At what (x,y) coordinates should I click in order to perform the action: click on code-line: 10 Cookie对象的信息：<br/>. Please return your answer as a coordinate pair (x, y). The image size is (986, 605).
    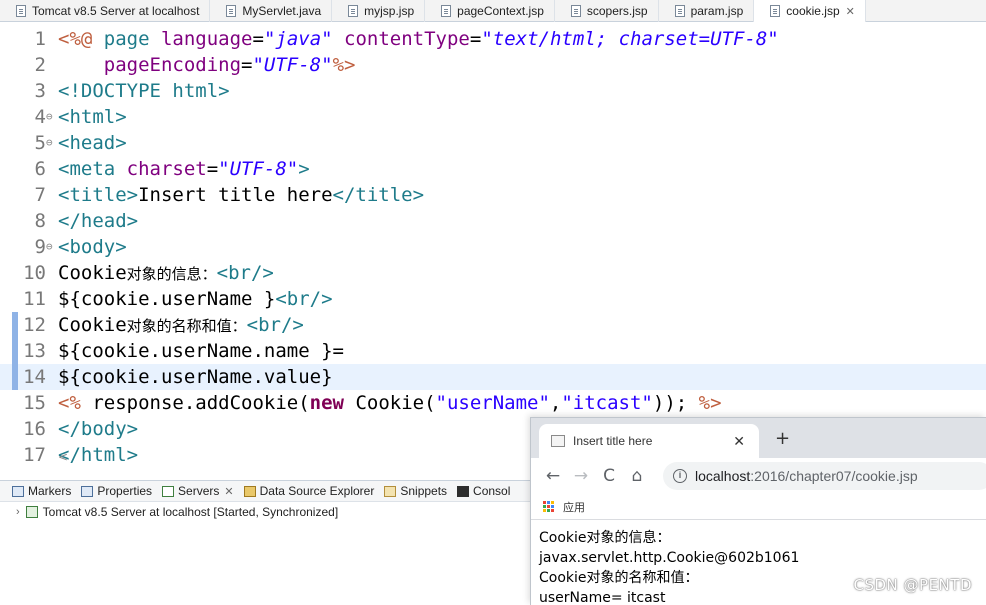
    Looking at the image, I should click on (493, 273).